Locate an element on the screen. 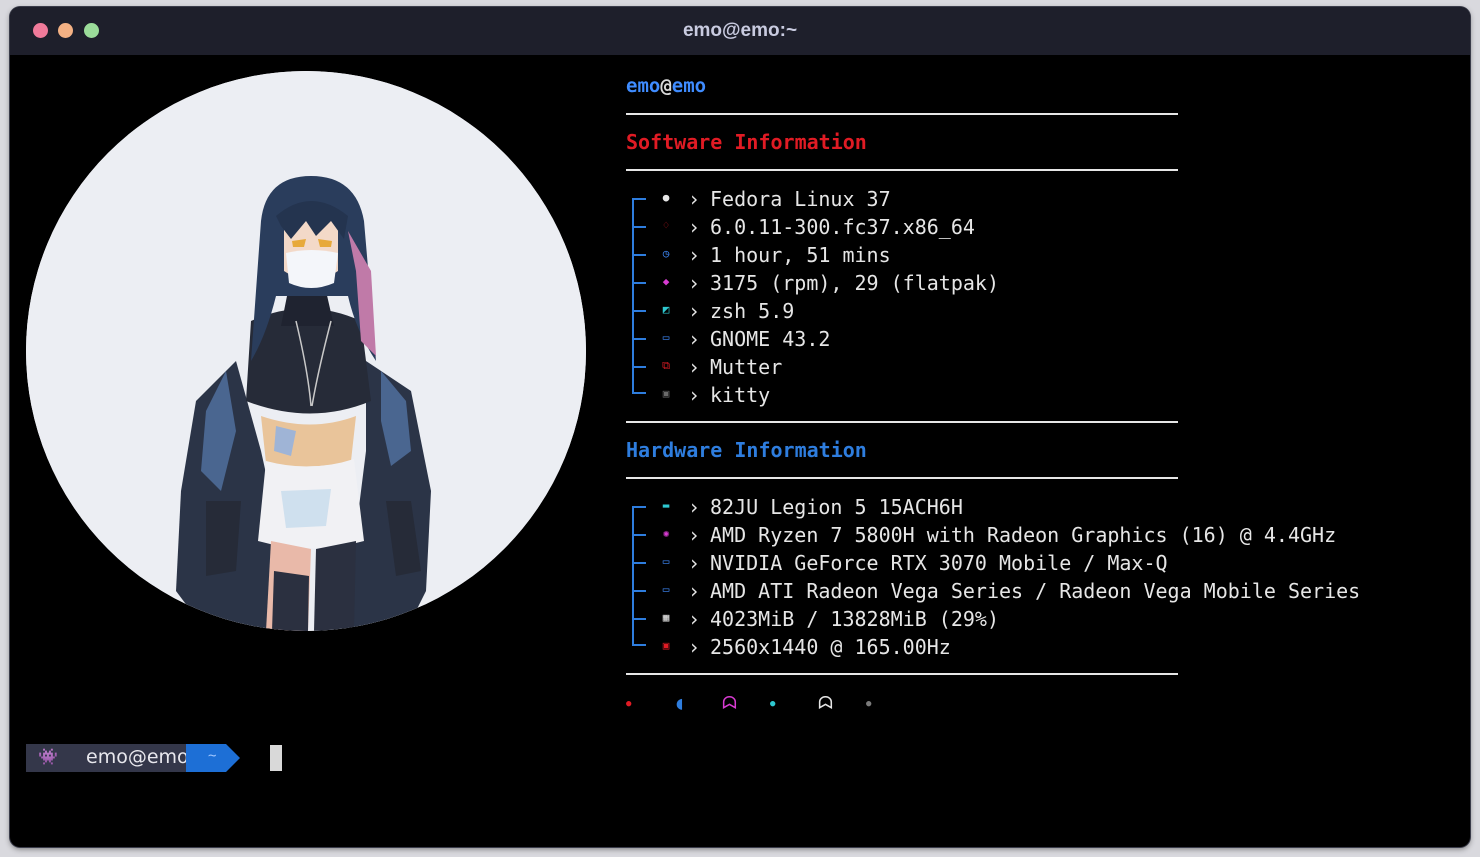  software-value: Fedora Linux 37 is located at coordinates (800, 199).